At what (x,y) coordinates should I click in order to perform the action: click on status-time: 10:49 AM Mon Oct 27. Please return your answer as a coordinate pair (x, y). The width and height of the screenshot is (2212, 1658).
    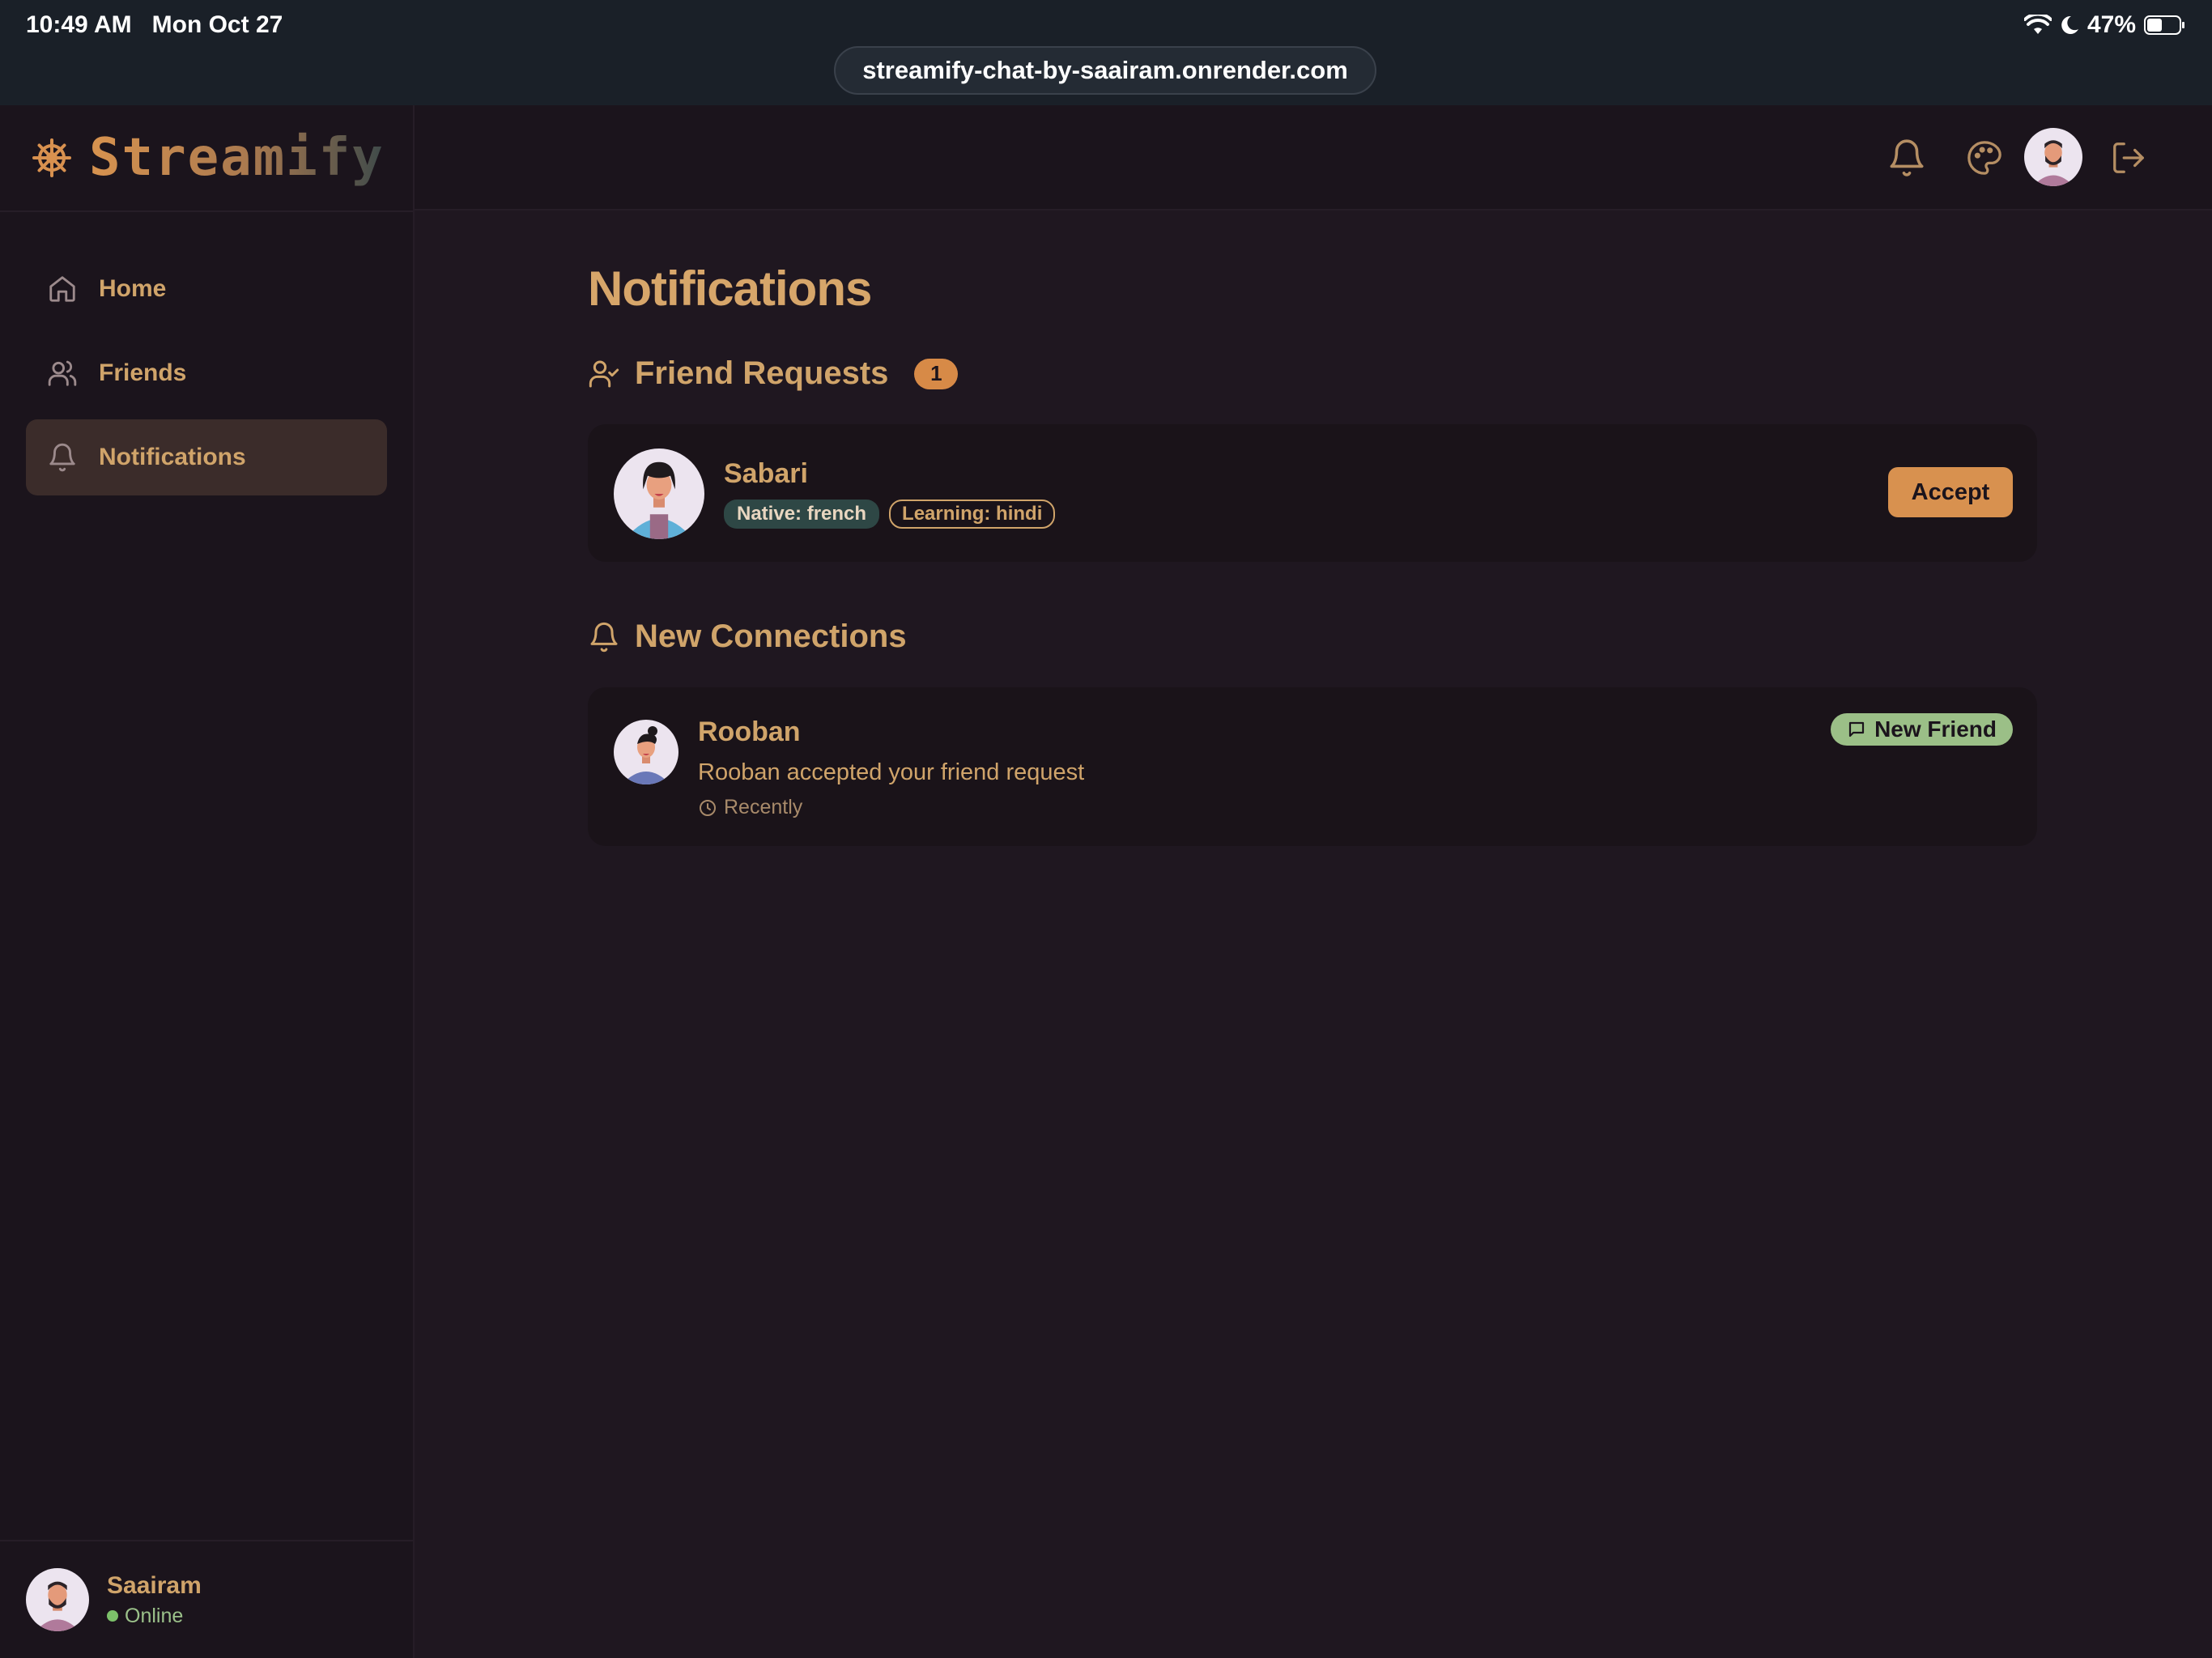
    Looking at the image, I should click on (155, 25).